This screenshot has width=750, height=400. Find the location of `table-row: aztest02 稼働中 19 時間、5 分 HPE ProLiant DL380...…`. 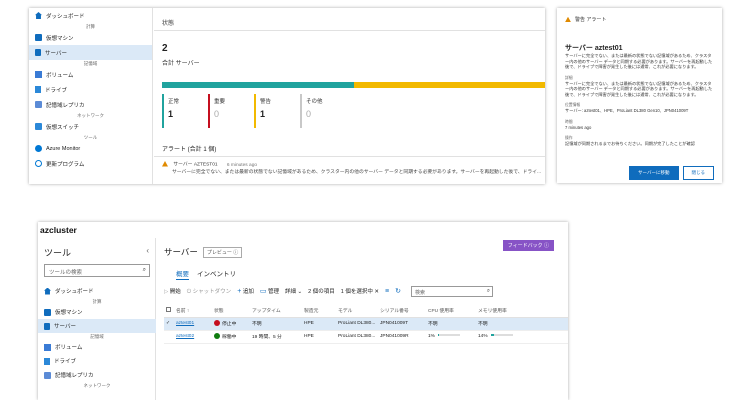

table-row: aztest02 稼働中 19 時間、5 分 HPE ProLiant DL380...… is located at coordinates (366, 337).